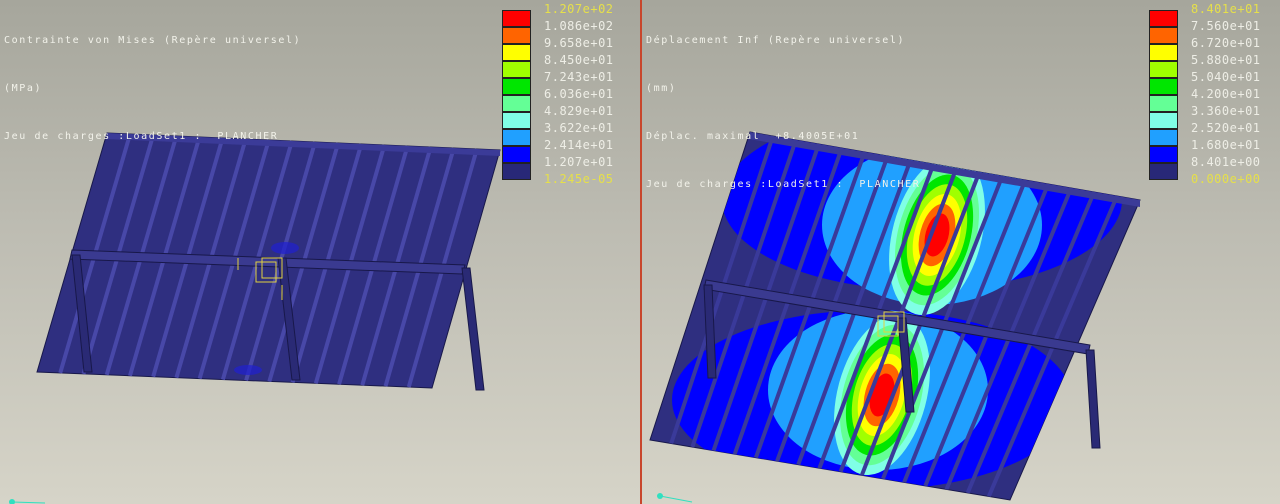  I want to click on legend-label: 7.560e+01, so click(1226, 26).